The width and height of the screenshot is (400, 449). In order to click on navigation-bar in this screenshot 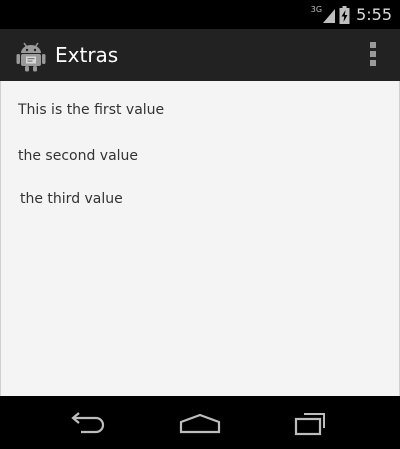, I will do `click(200, 422)`.